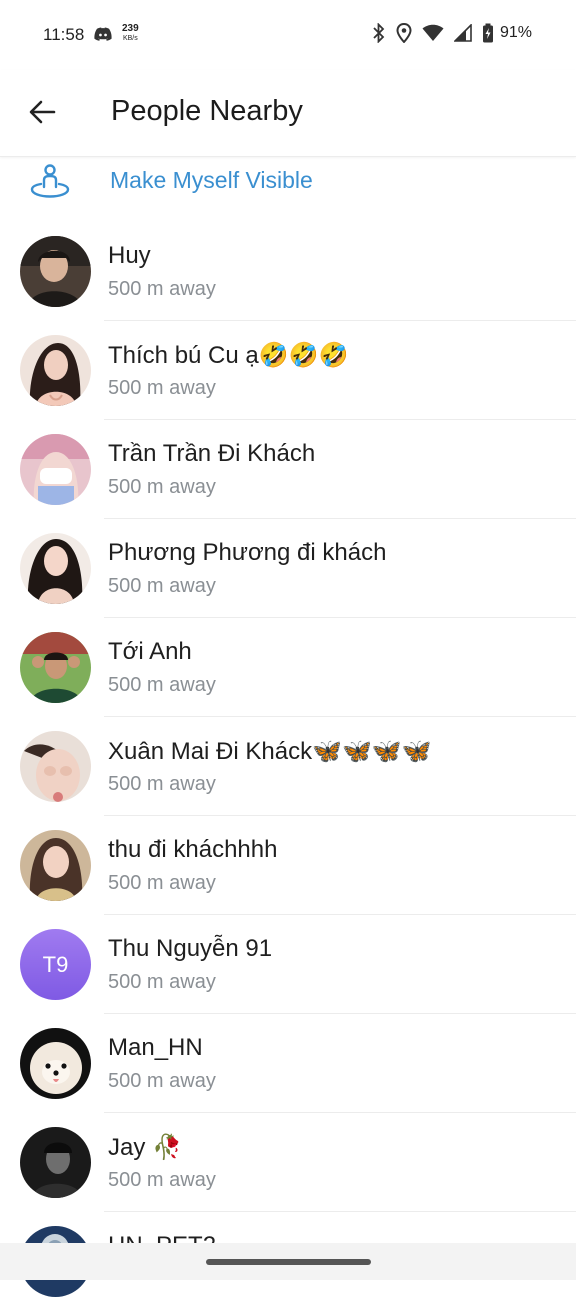  Describe the element at coordinates (130, 38) in the screenshot. I see `speed-unit: KB/s` at that location.